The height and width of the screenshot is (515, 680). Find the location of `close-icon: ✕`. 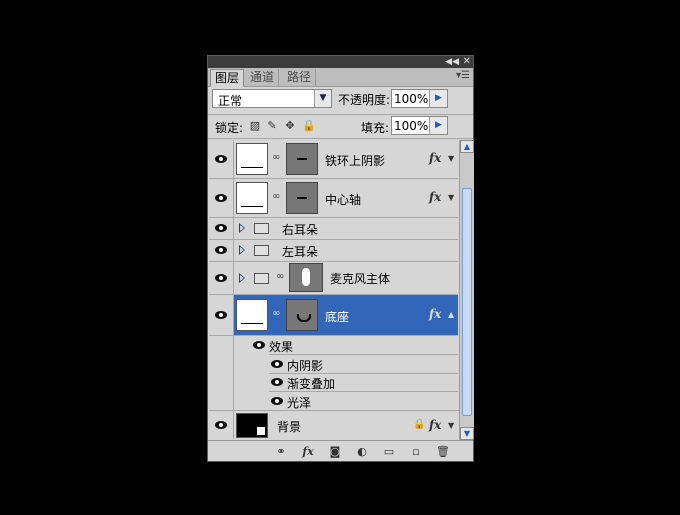

close-icon: ✕ is located at coordinates (467, 62).